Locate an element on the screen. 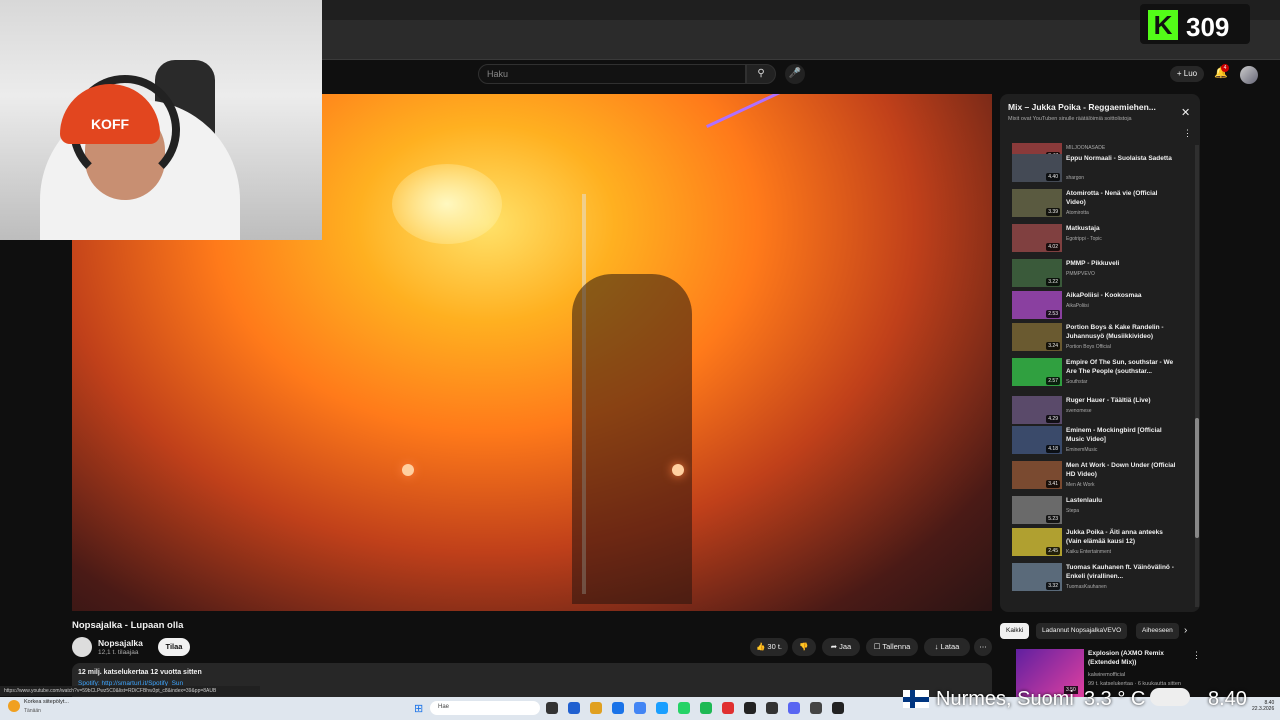  chip-uploaded: Ladannut NopsajalkaVEVO is located at coordinates (1082, 631).